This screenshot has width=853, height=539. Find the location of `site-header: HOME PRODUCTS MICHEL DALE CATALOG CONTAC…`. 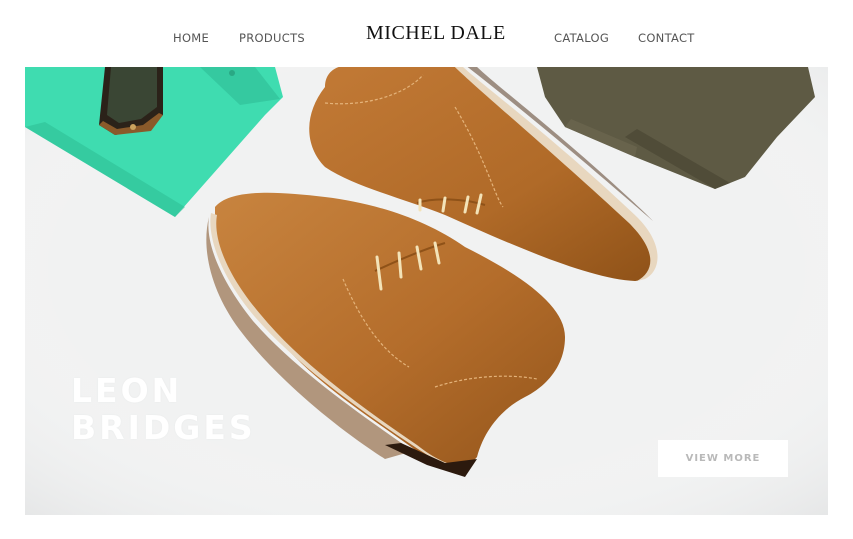

site-header: HOME PRODUCTS MICHEL DALE CATALOG CONTAC… is located at coordinates (426, 33).